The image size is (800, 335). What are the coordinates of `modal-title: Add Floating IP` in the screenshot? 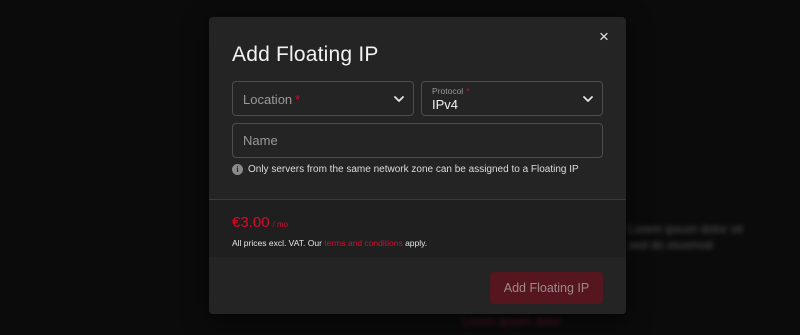 It's located at (305, 54).